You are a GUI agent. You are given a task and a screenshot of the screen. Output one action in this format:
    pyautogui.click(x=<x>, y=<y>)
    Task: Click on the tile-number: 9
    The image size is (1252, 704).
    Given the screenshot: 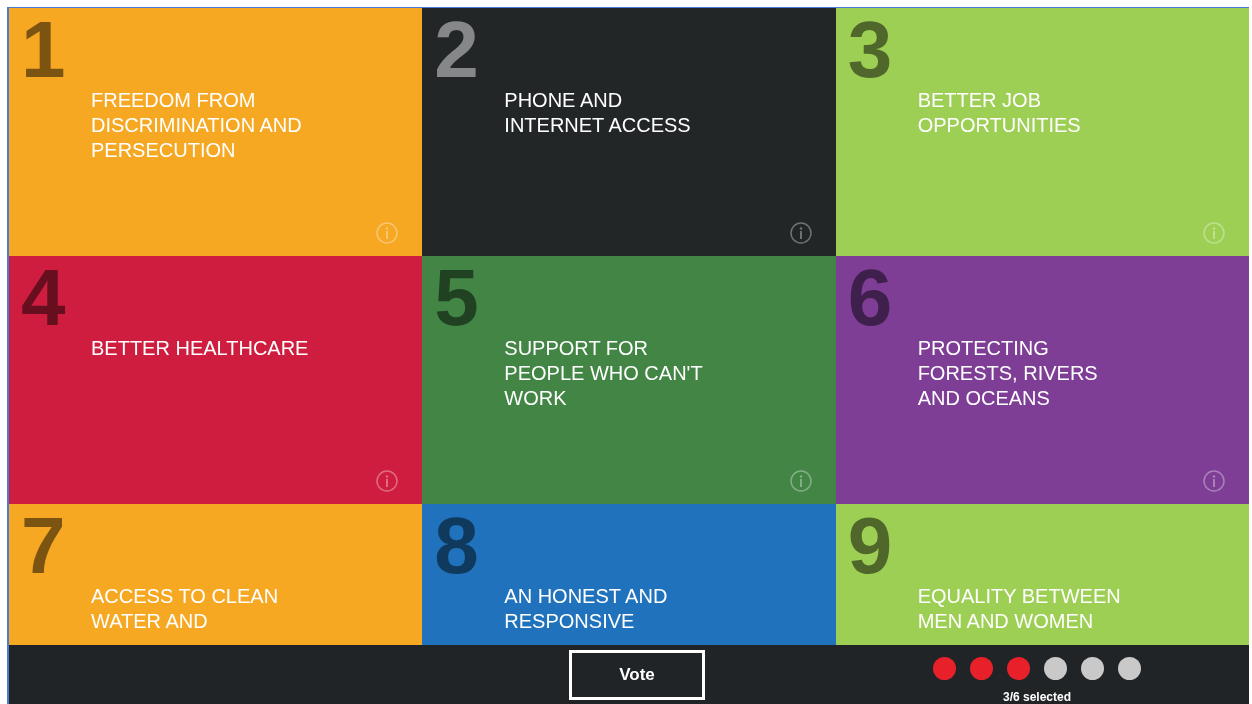 What is the action you would take?
    pyautogui.click(x=870, y=546)
    